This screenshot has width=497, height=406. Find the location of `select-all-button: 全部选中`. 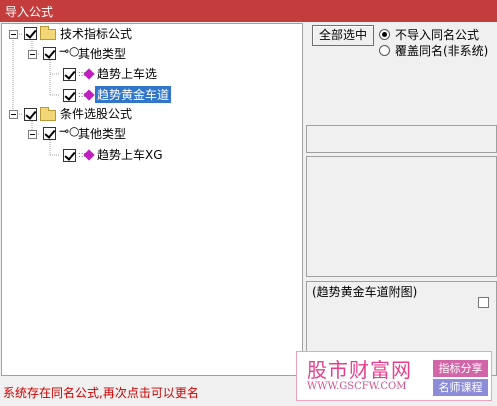

select-all-button: 全部选中 is located at coordinates (343, 35).